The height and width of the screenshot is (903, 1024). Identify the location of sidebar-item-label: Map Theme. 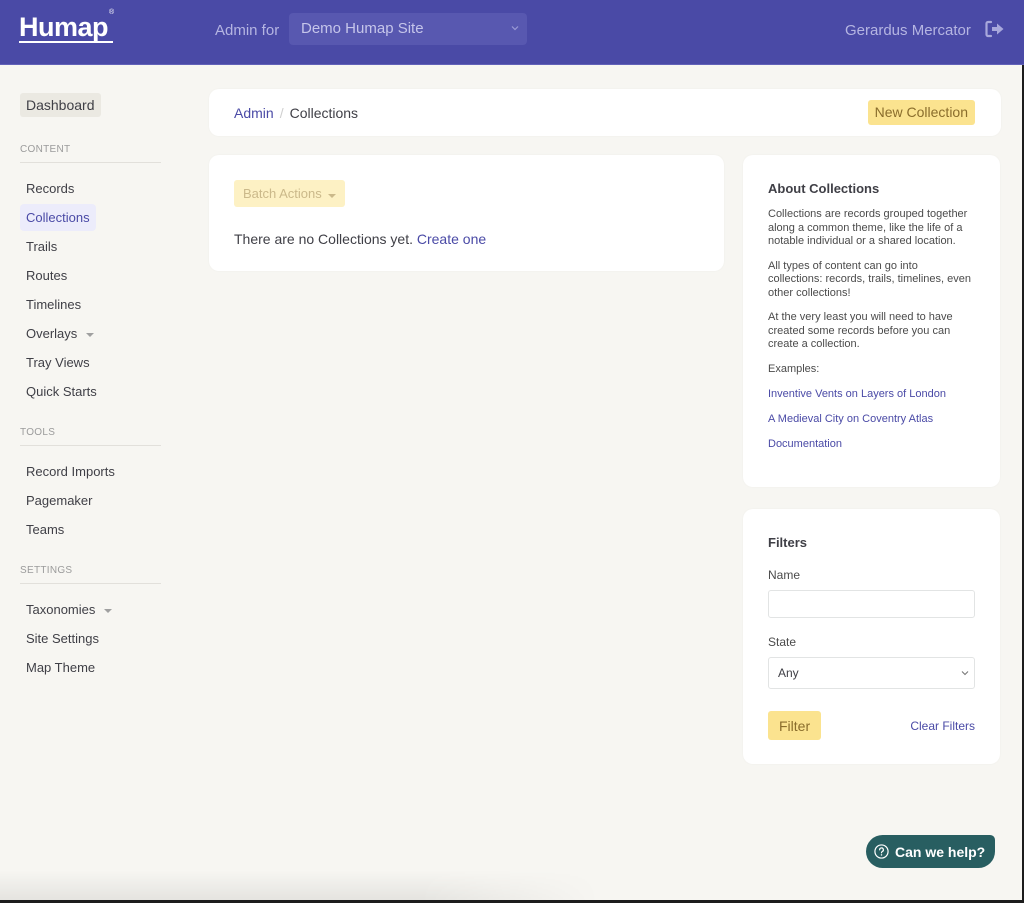
(61, 667).